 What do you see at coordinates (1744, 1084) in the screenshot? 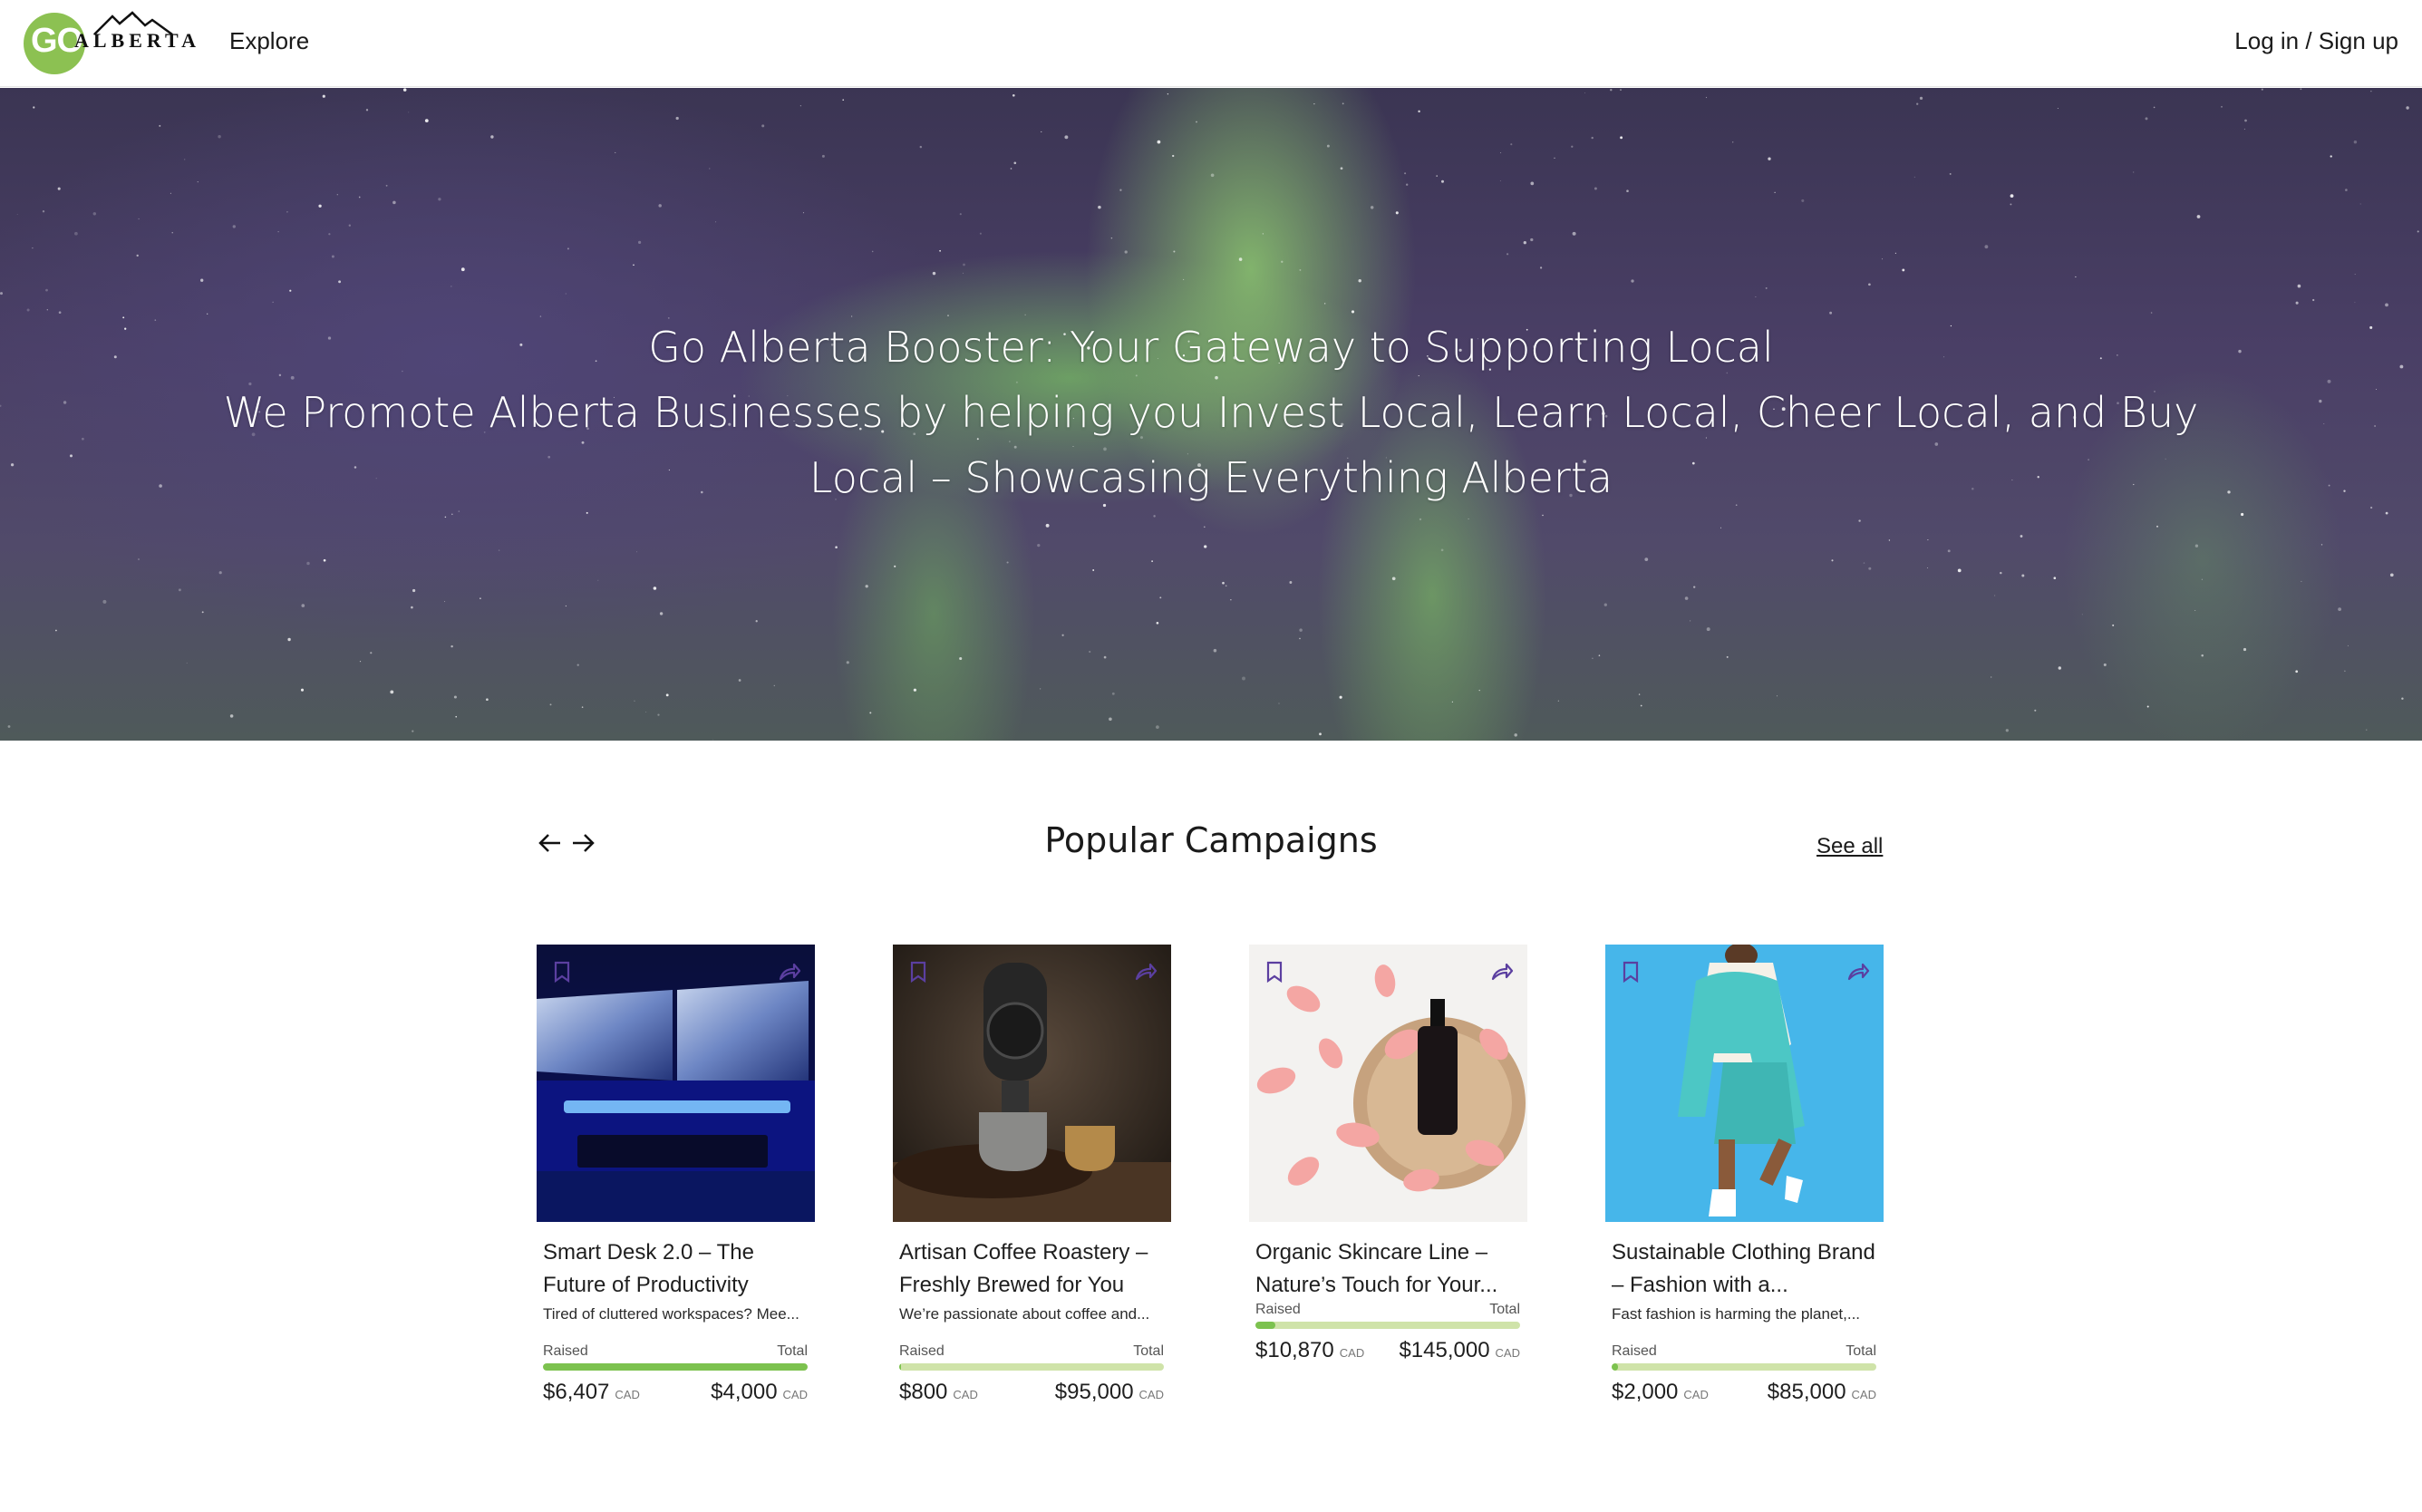
I see `campaign-image-clothing` at bounding box center [1744, 1084].